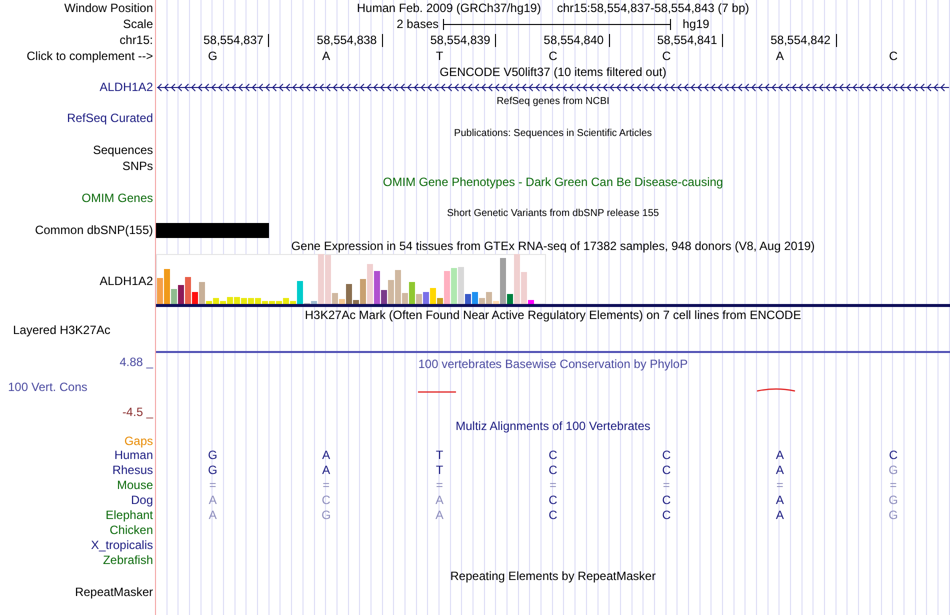 The image size is (950, 615). I want to click on axis-min-label: -4.5 _, so click(137, 411).